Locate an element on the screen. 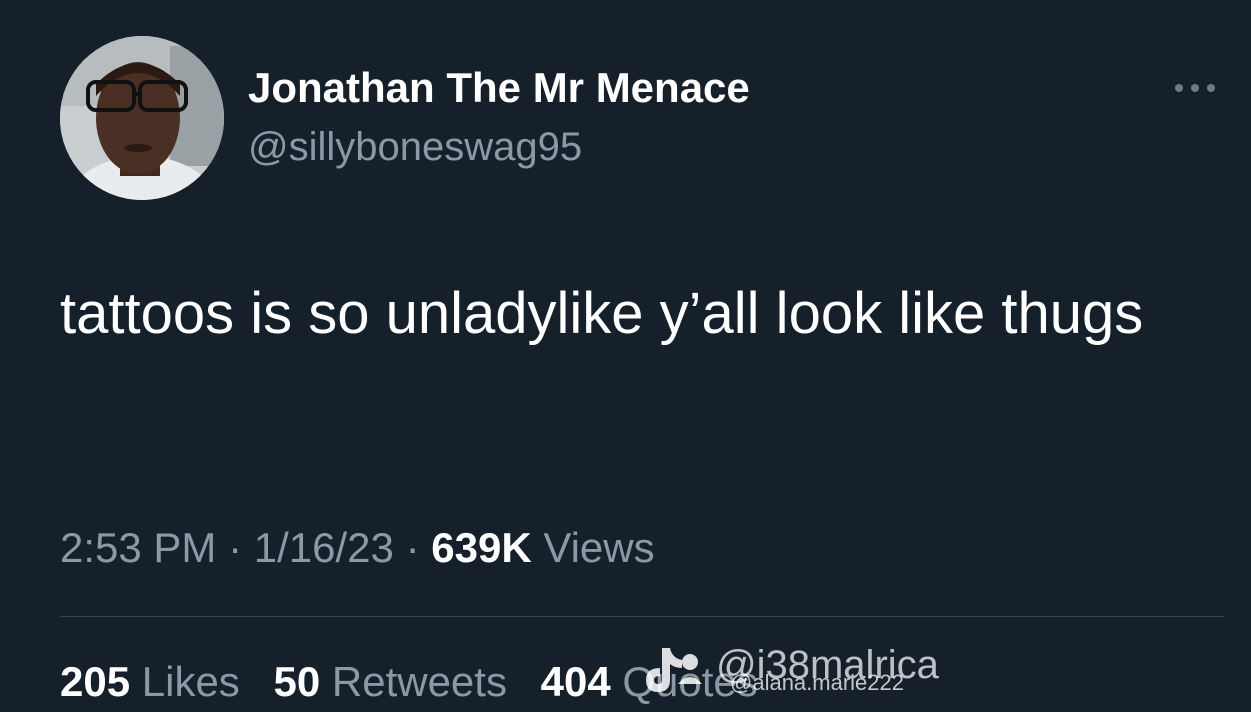 The width and height of the screenshot is (1251, 712). likes-label: Likes is located at coordinates (190, 681).